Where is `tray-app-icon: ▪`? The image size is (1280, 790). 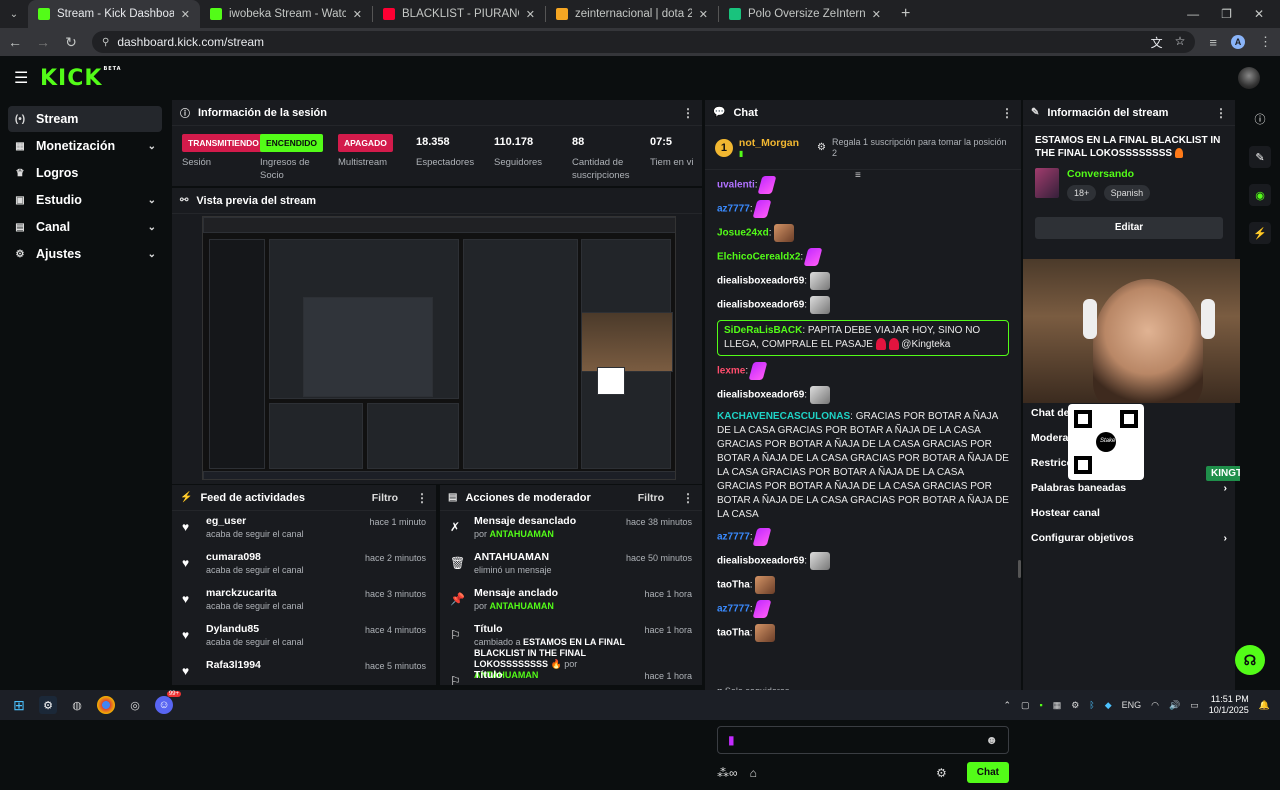
tray-app-icon: ▪ is located at coordinates (1041, 705).